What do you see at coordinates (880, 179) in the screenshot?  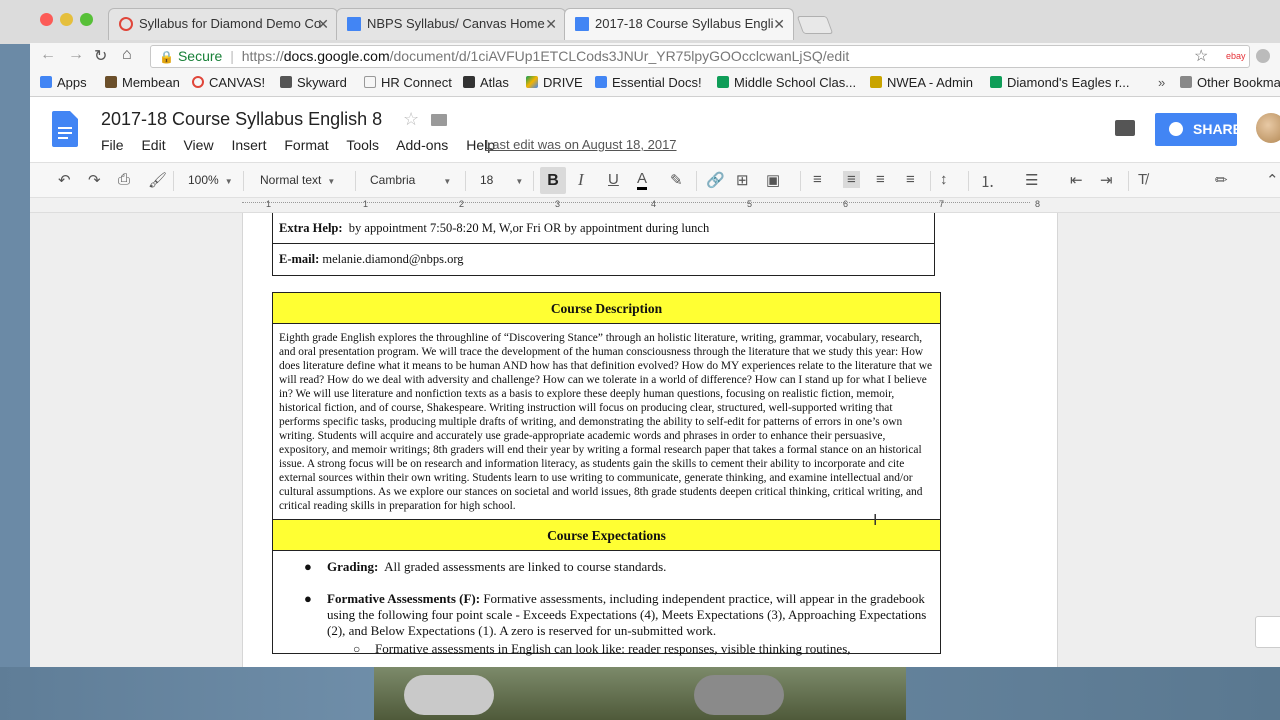 I see `align-right-icon: ≡` at bounding box center [880, 179].